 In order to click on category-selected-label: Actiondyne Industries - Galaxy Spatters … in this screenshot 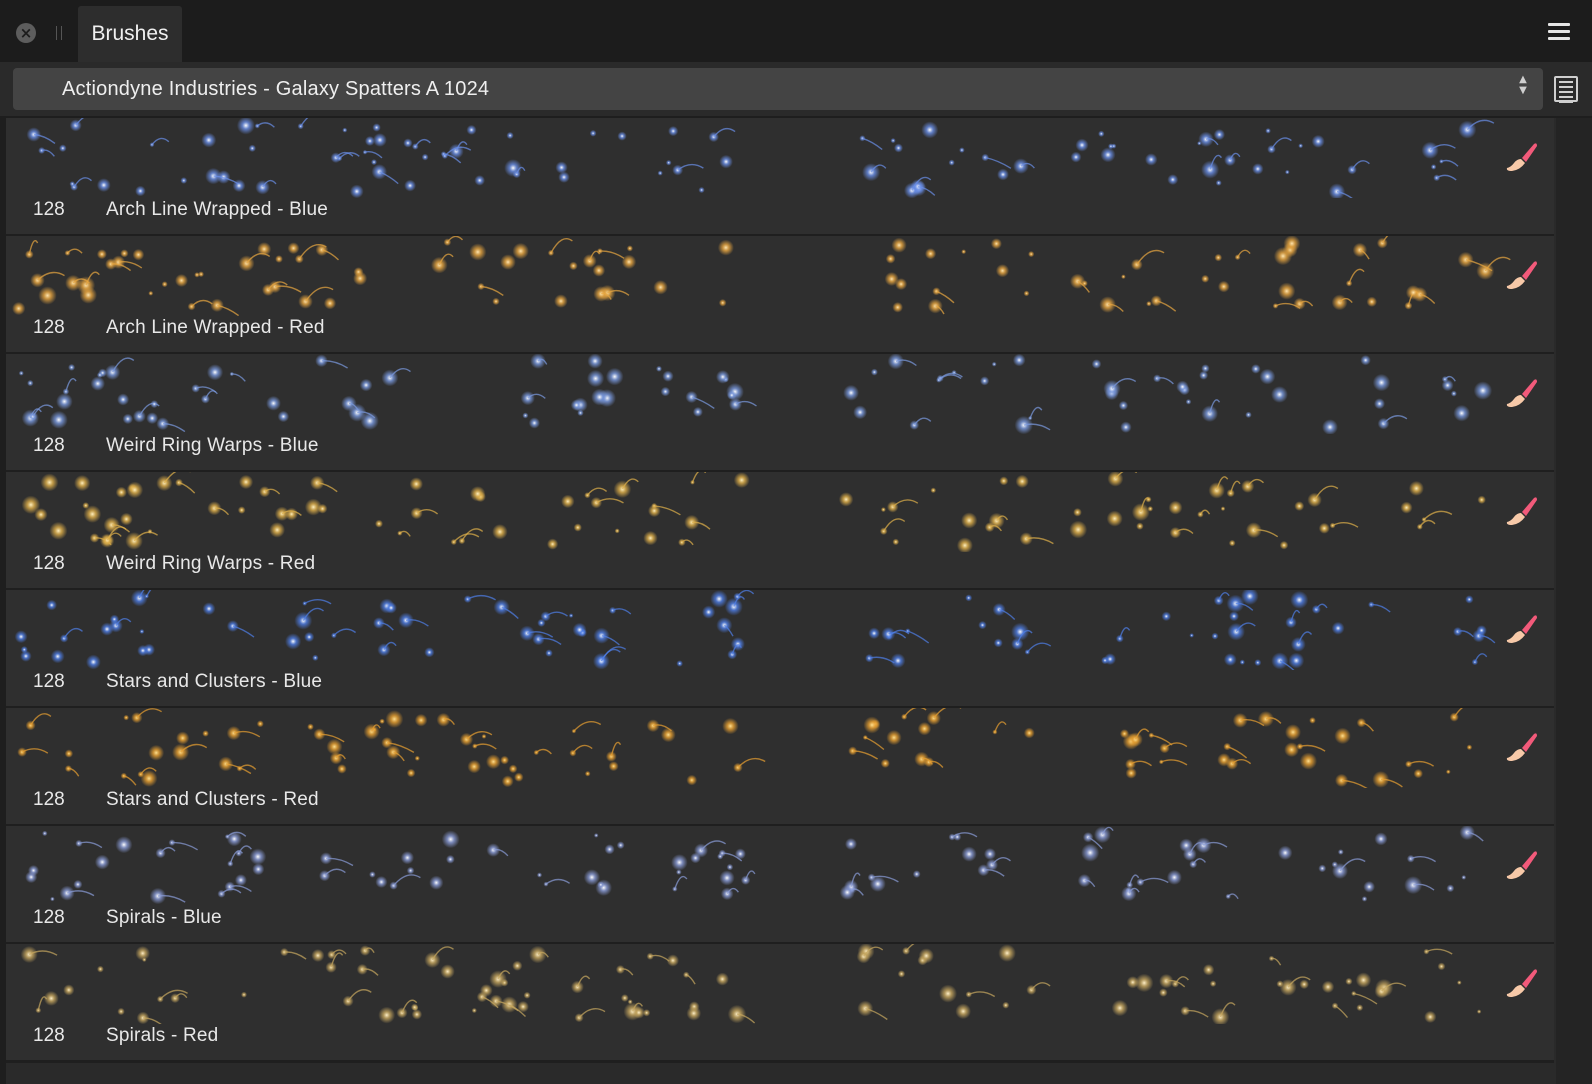, I will do `click(276, 89)`.